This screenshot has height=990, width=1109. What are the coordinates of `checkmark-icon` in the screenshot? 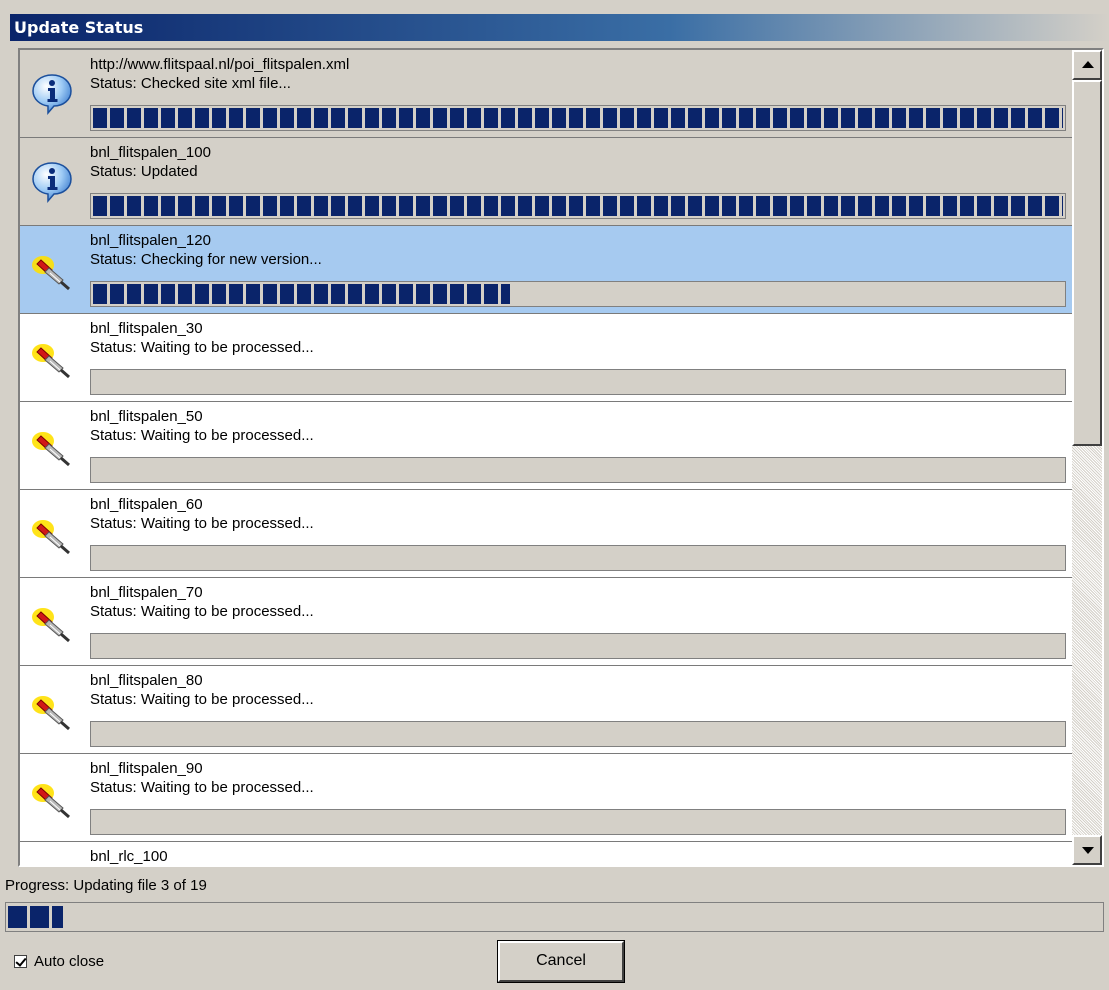 It's located at (21, 960).